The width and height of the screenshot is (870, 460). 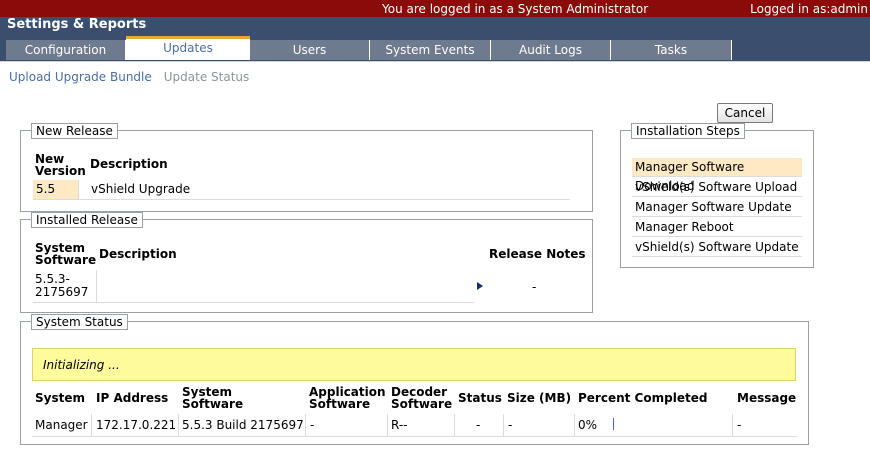 I want to click on tab-users: Users, so click(x=310, y=50).